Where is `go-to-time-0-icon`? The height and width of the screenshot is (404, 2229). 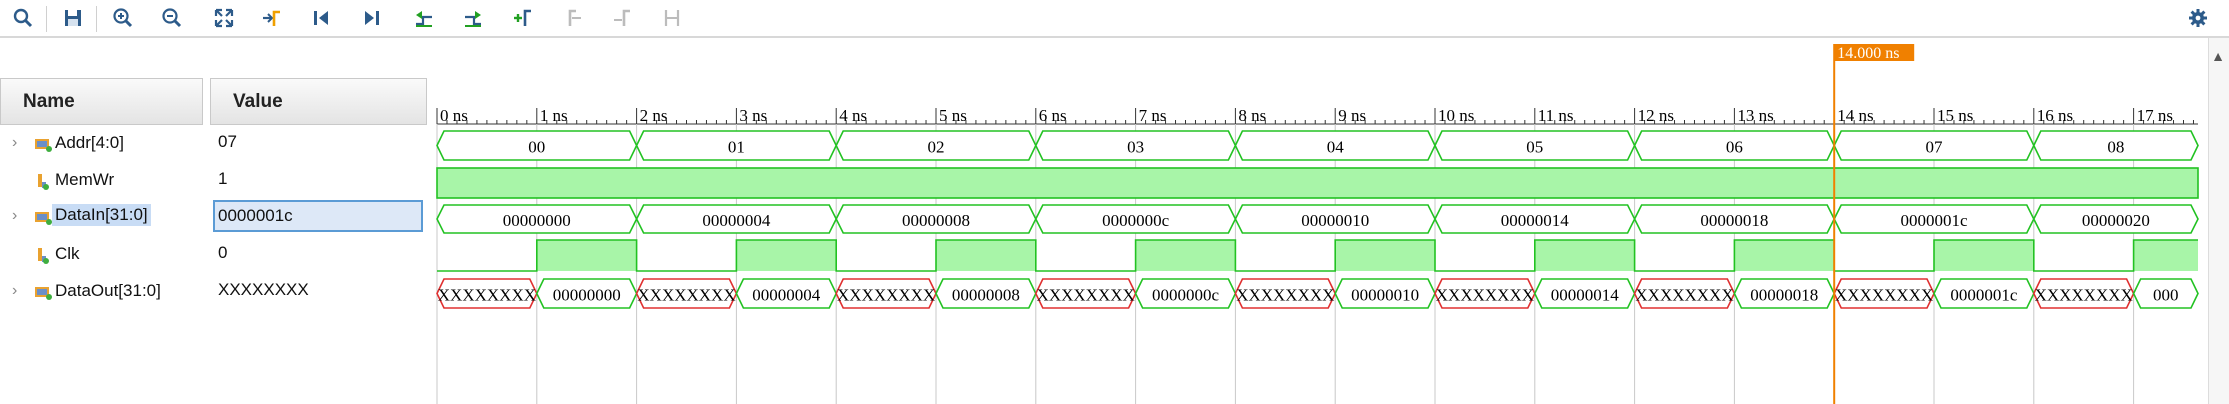
go-to-time-0-icon is located at coordinates (321, 18).